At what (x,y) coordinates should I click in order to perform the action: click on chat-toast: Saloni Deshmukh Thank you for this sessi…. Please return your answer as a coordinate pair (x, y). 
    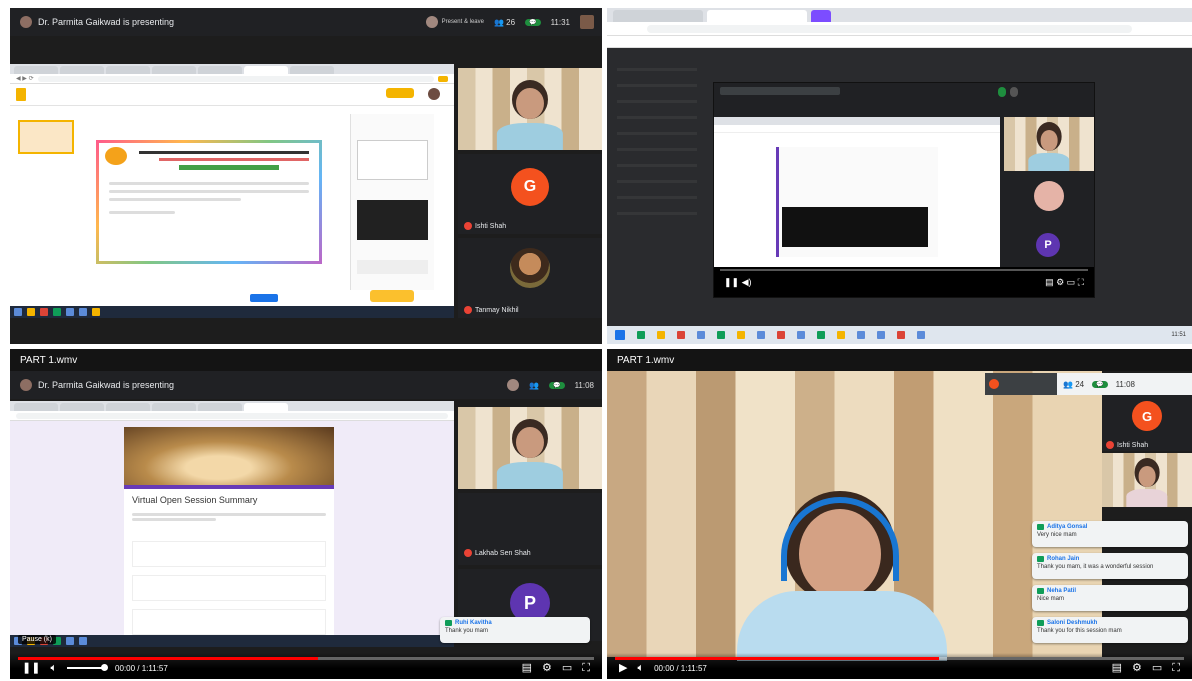
    Looking at the image, I should click on (1110, 630).